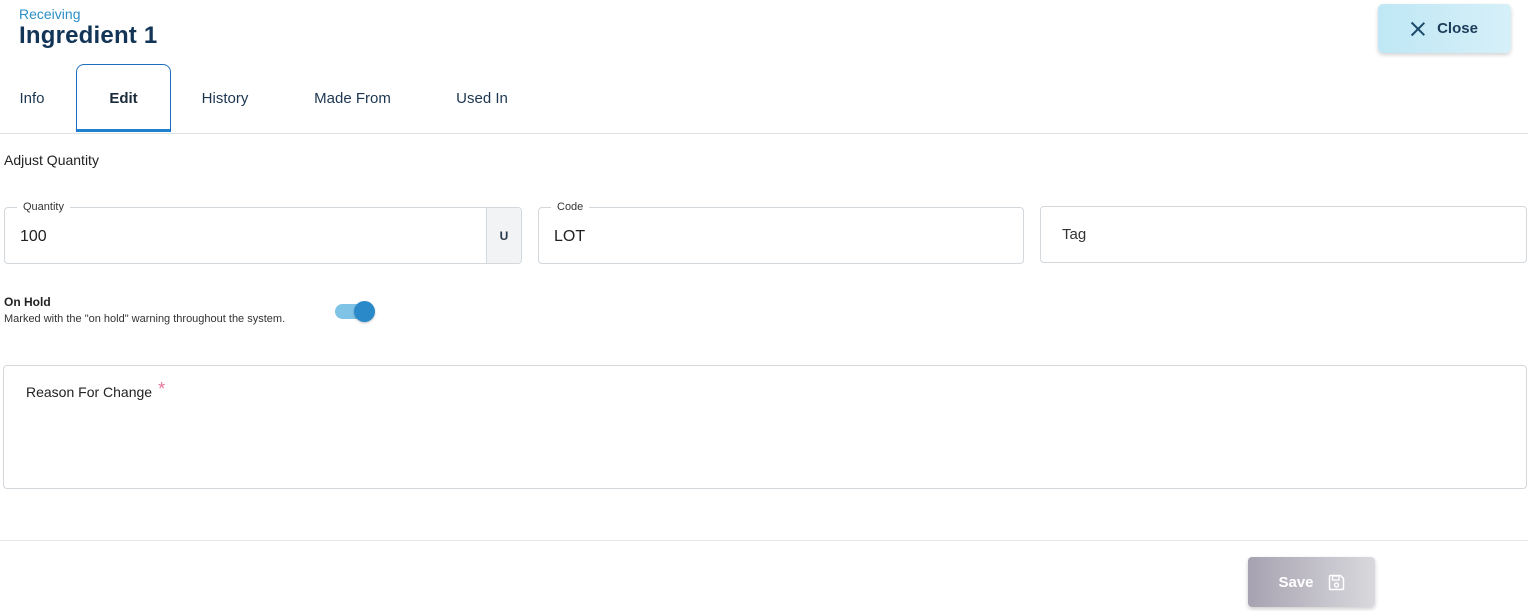  What do you see at coordinates (51, 160) in the screenshot?
I see `adjust-quantity-heading: Adjust Quantity` at bounding box center [51, 160].